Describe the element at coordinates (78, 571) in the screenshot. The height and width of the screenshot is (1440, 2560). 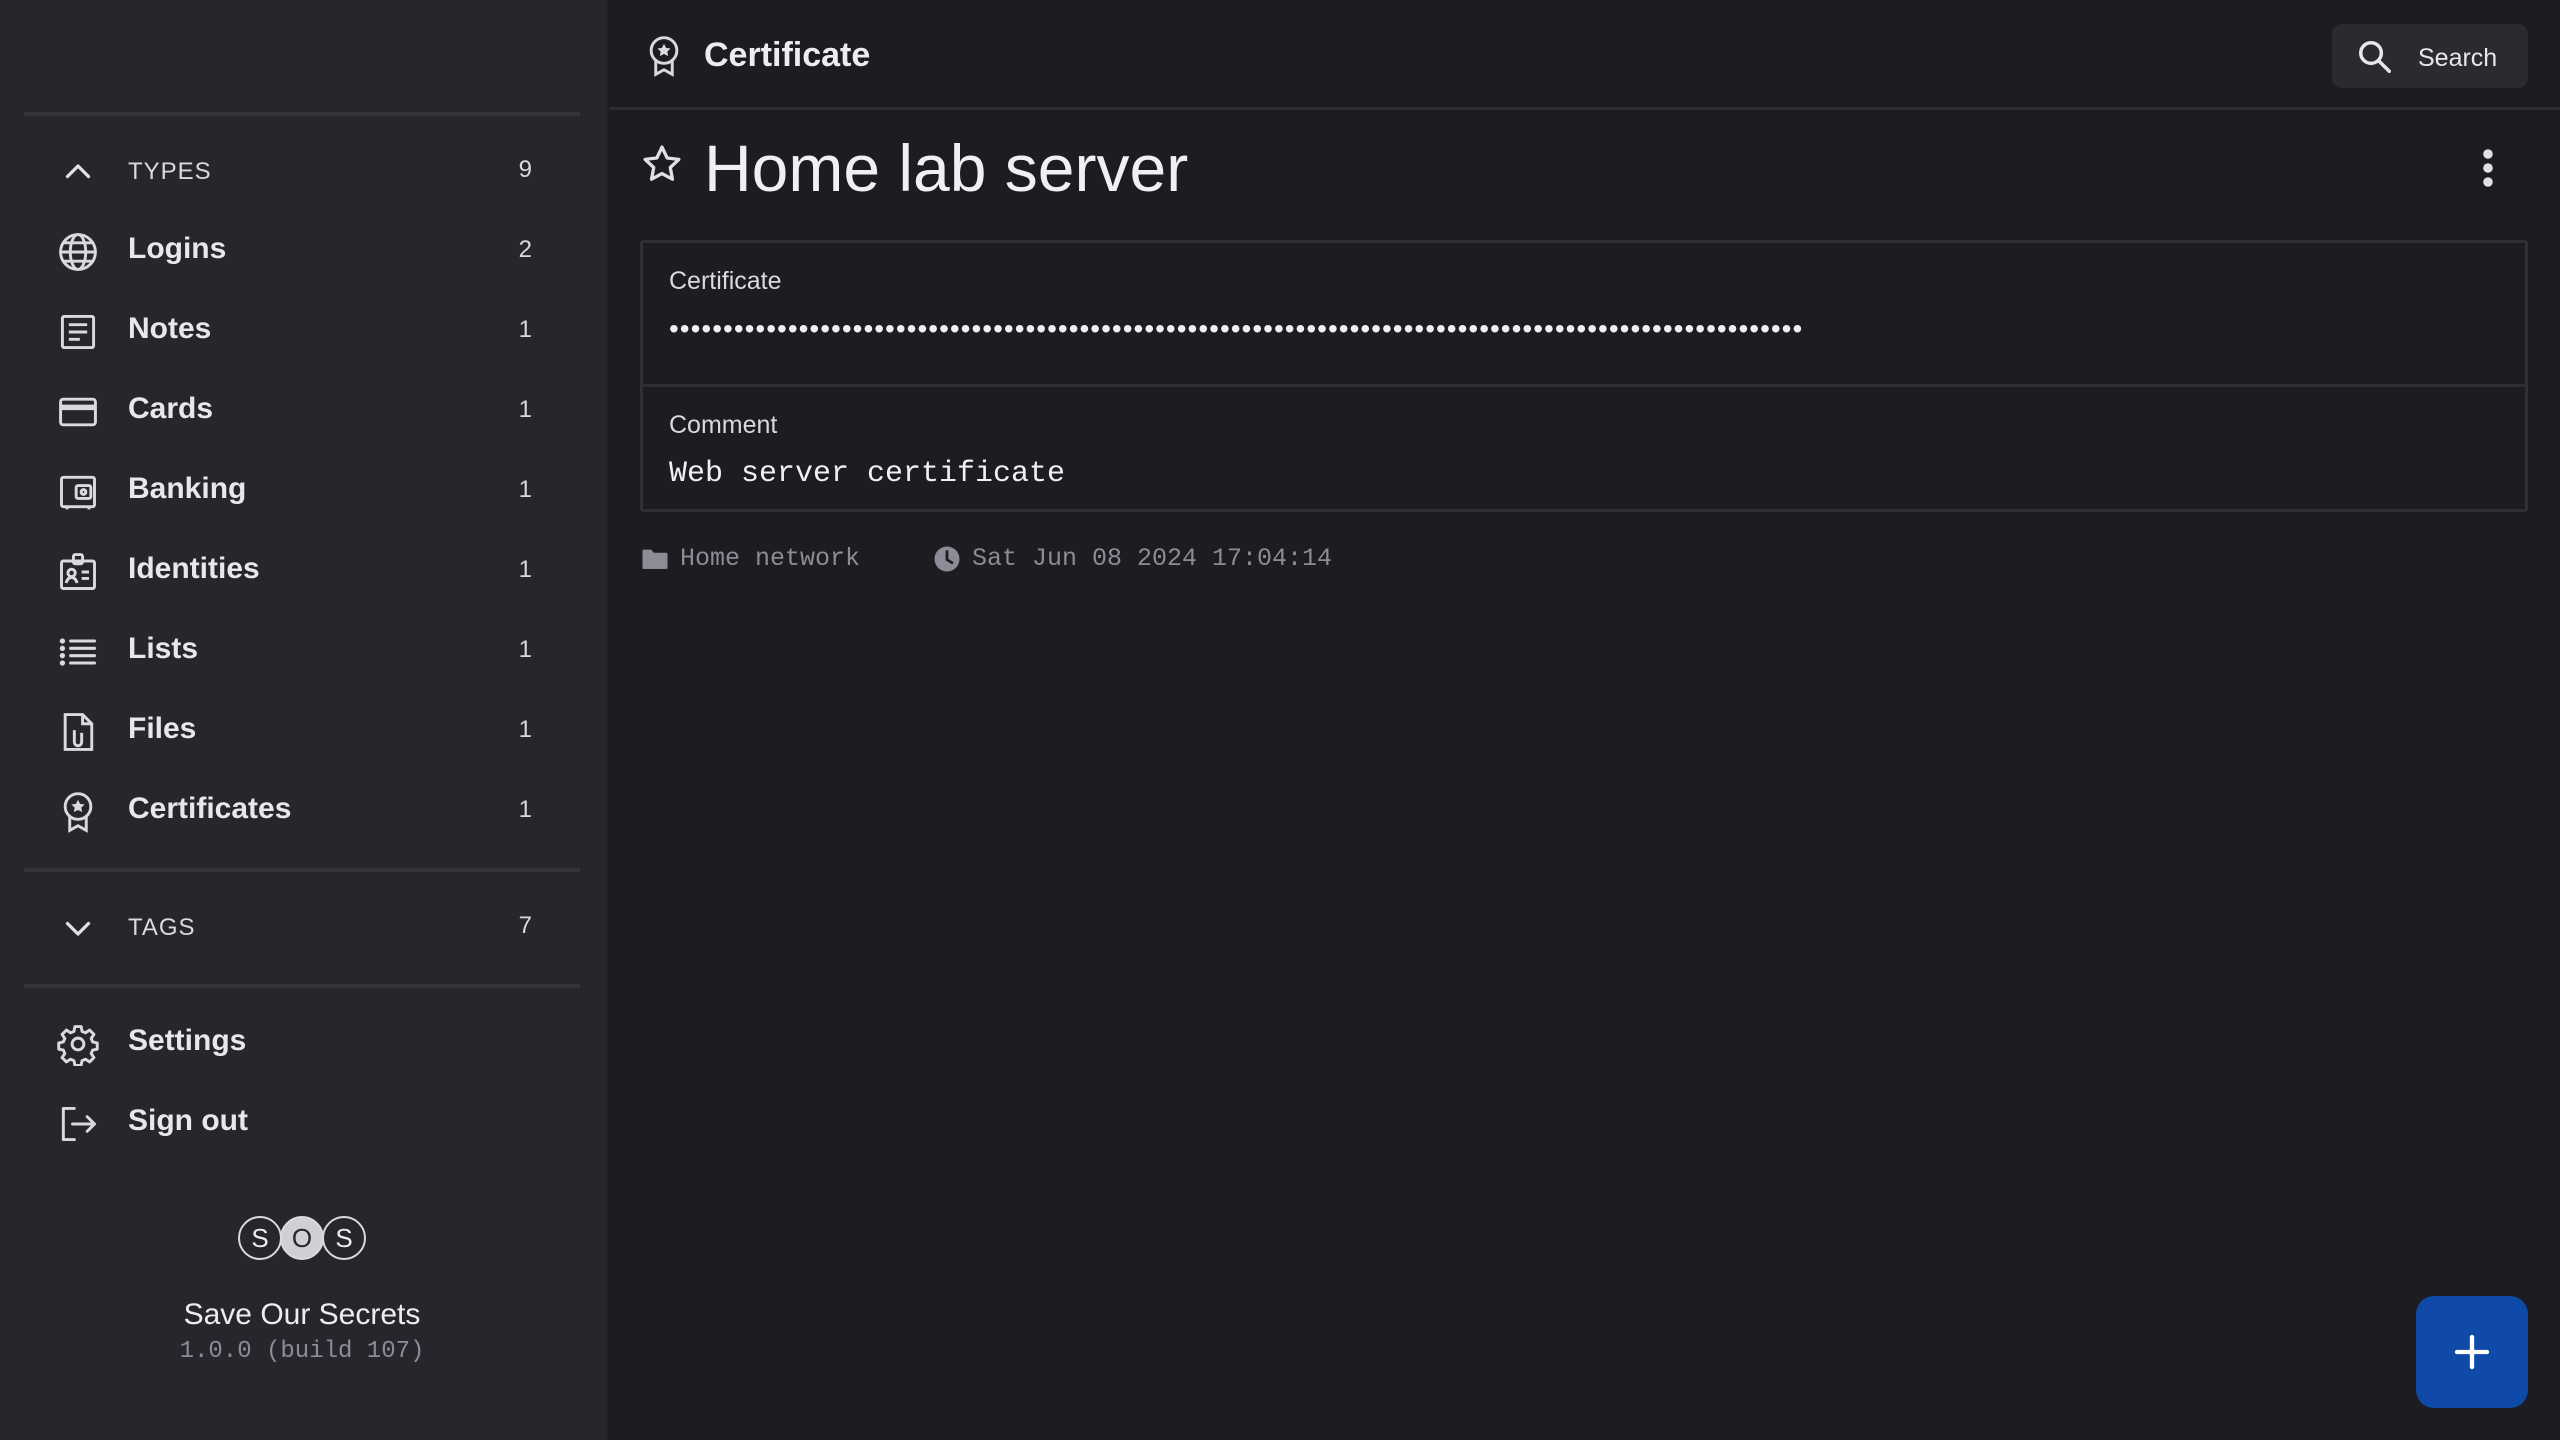
I see `identity-icon` at that location.